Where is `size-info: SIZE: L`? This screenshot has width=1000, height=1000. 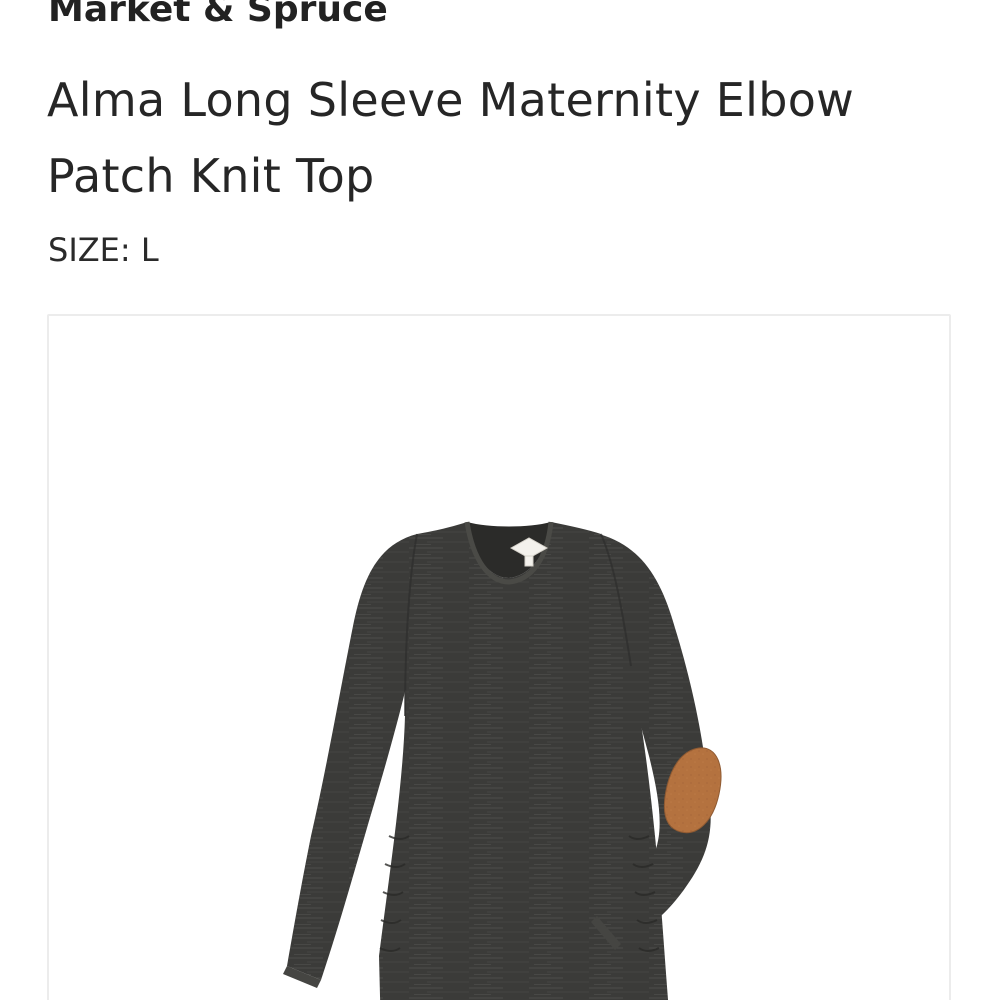
size-info: SIZE: L is located at coordinates (103, 250).